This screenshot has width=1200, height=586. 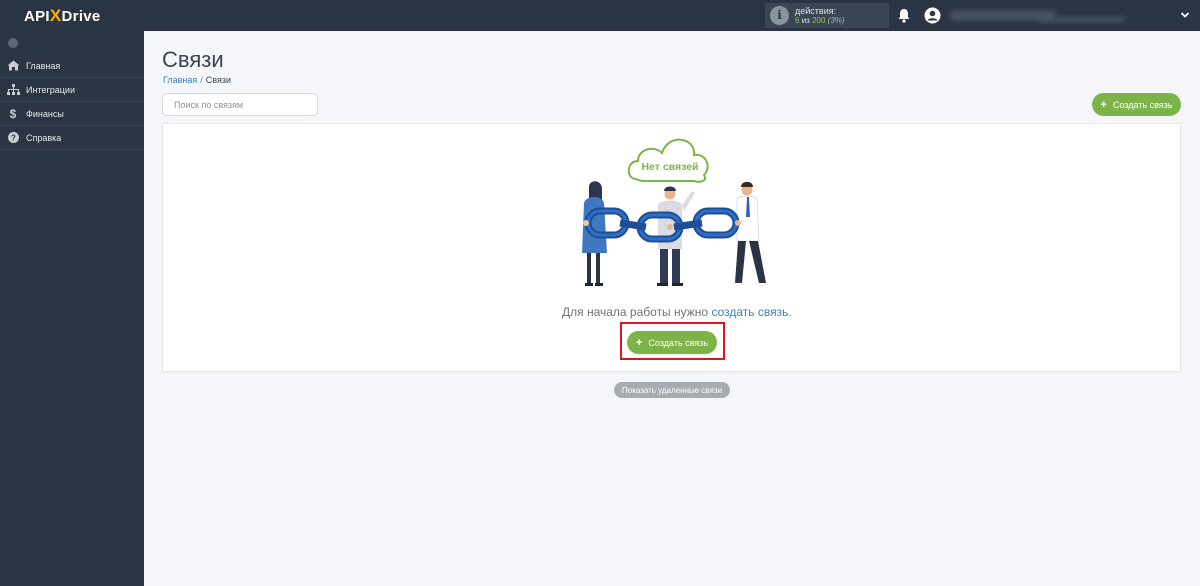 I want to click on breadcrumb: Главная / Связи, so click(x=197, y=80).